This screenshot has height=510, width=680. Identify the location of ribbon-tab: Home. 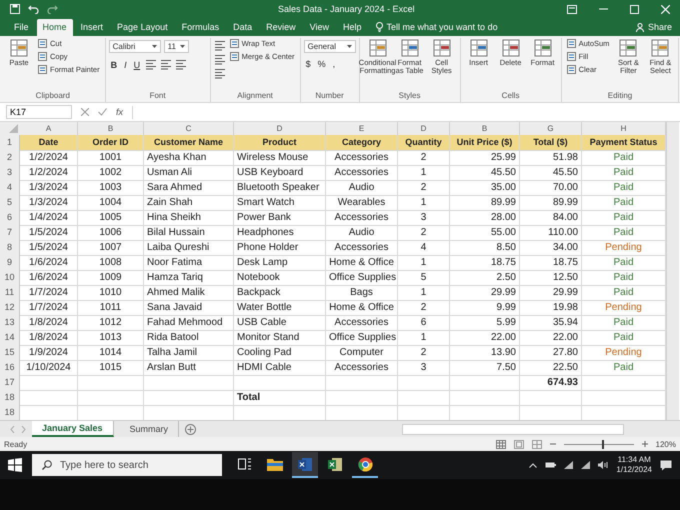
(54, 27).